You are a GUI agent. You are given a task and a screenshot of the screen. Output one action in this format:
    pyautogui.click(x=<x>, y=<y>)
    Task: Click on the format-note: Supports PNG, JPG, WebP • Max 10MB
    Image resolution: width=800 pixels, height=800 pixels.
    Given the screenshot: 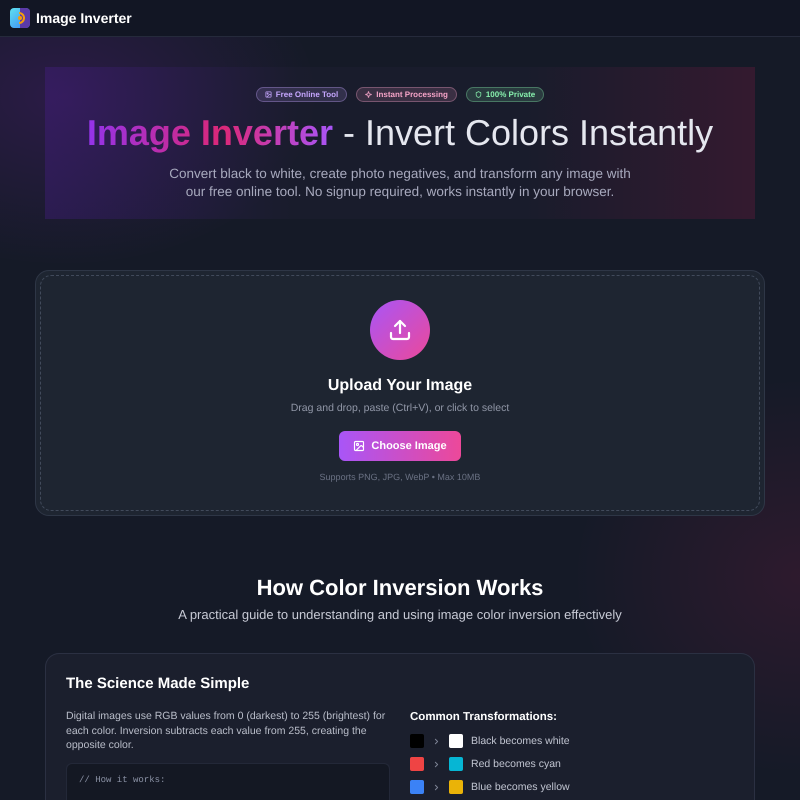 What is the action you would take?
    pyautogui.click(x=400, y=477)
    